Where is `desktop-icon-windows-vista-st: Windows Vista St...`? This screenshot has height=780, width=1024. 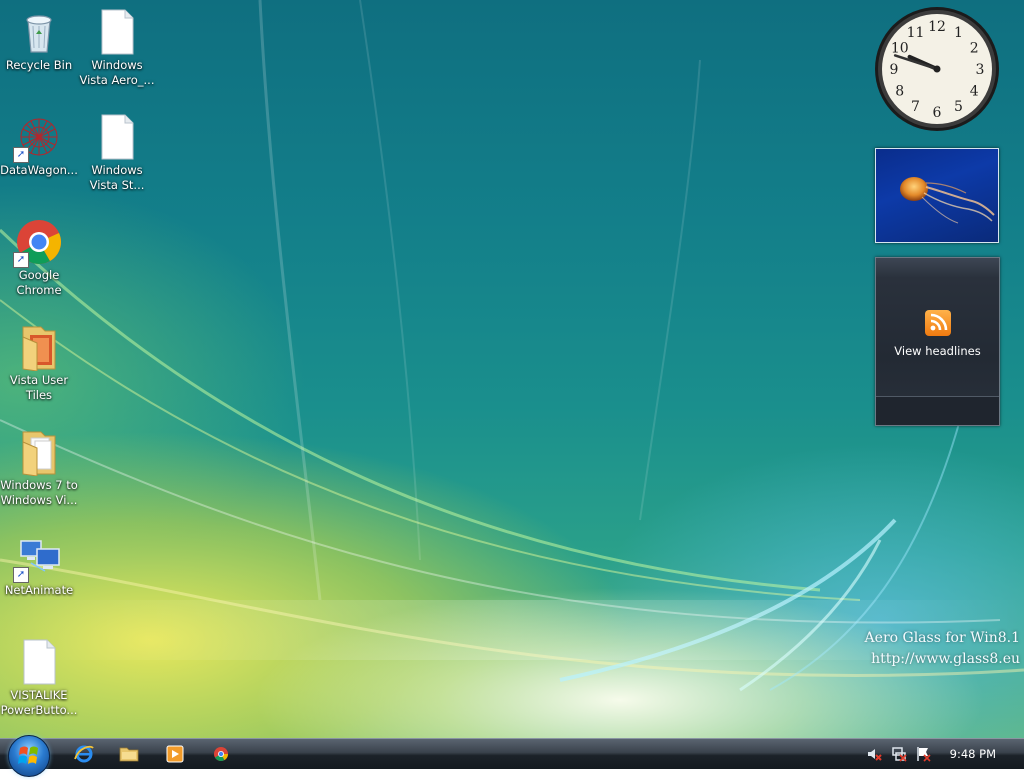 desktop-icon-windows-vista-st: Windows Vista St... is located at coordinates (117, 153).